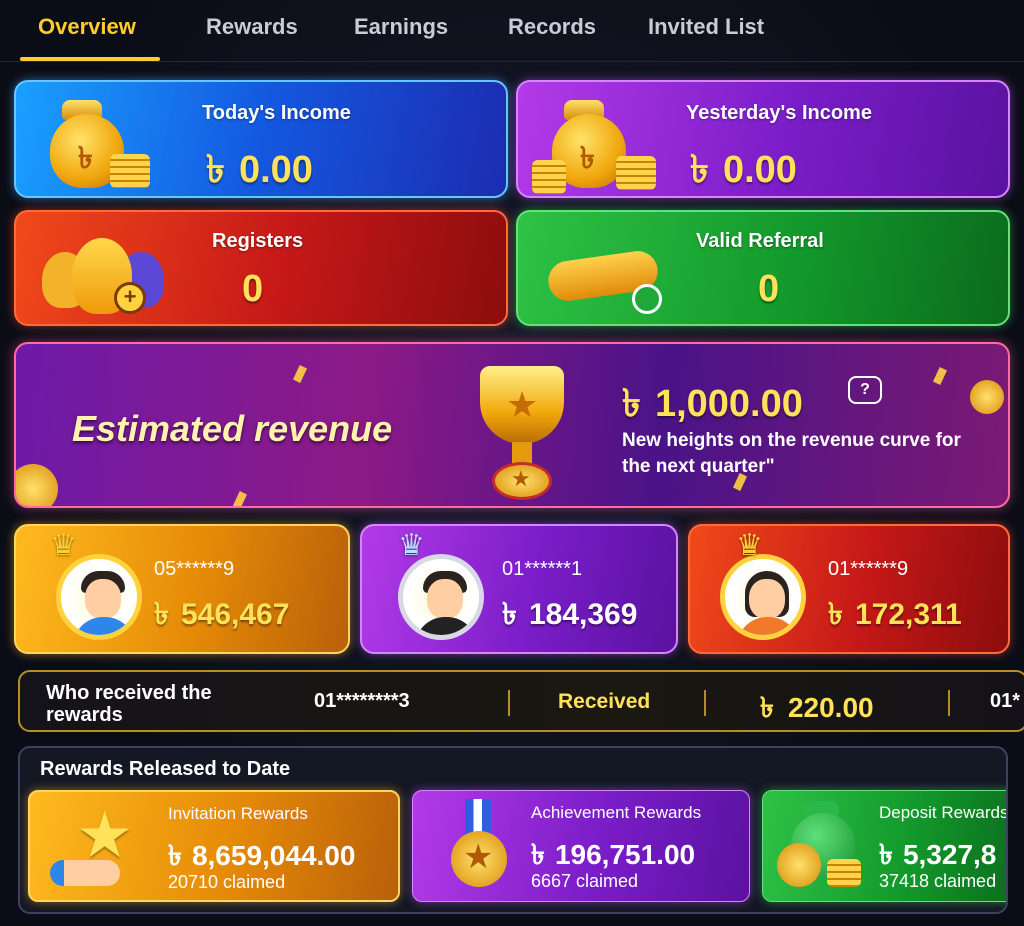 The width and height of the screenshot is (1024, 926). What do you see at coordinates (769, 289) in the screenshot?
I see `valid-referral-value: 0` at bounding box center [769, 289].